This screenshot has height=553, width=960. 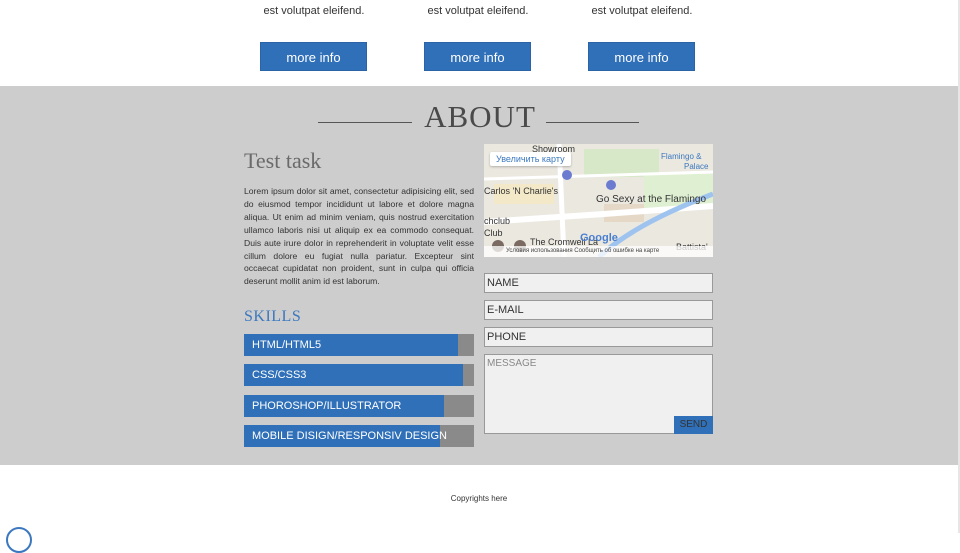 What do you see at coordinates (349, 436) in the screenshot?
I see `skill-label: MOBILE DISIGN/RESPONSIV DESIGN` at bounding box center [349, 436].